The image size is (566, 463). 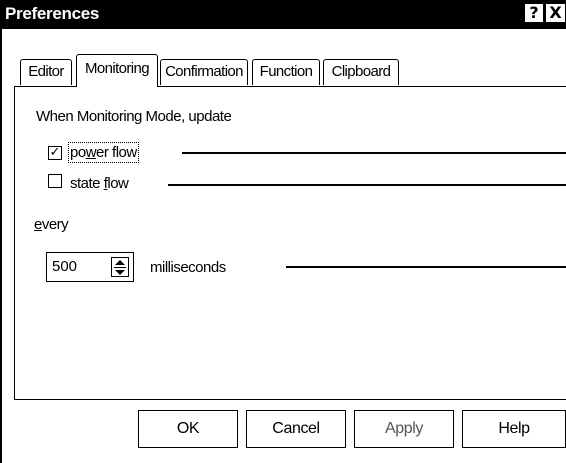 I want to click on callout-line-power-flow, so click(x=374, y=153).